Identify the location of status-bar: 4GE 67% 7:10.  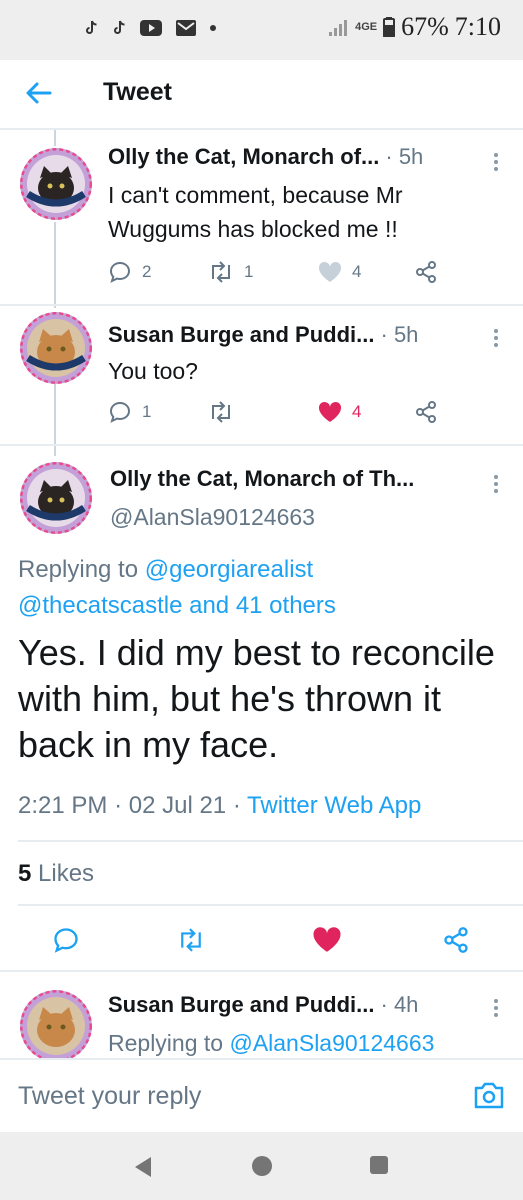
(261, 30).